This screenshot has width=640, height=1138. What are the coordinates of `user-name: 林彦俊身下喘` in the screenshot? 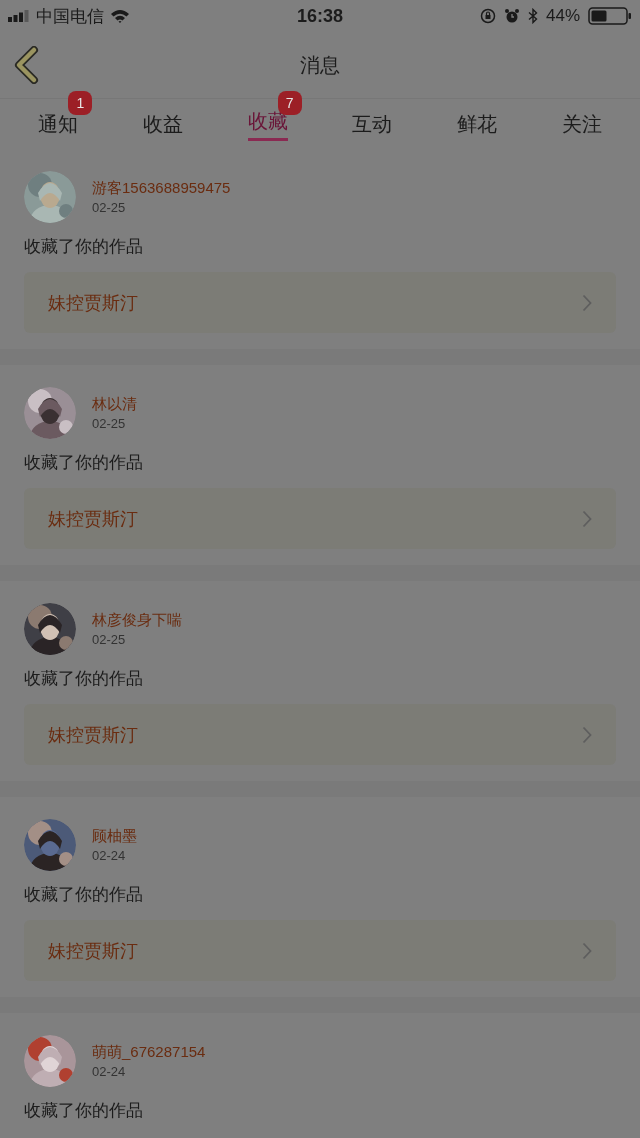 It's located at (137, 620).